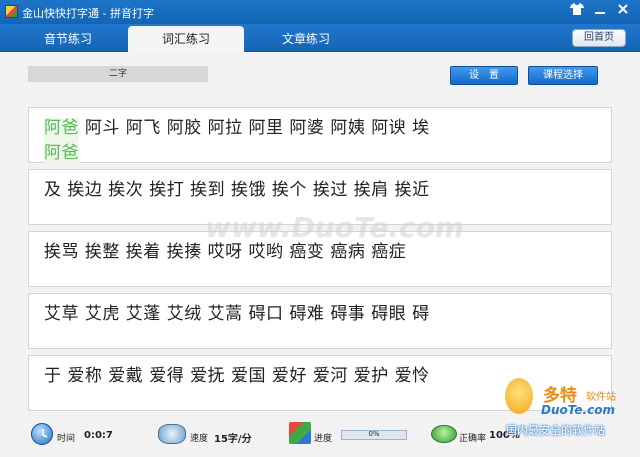  I want to click on time-label: 时间, so click(66, 439).